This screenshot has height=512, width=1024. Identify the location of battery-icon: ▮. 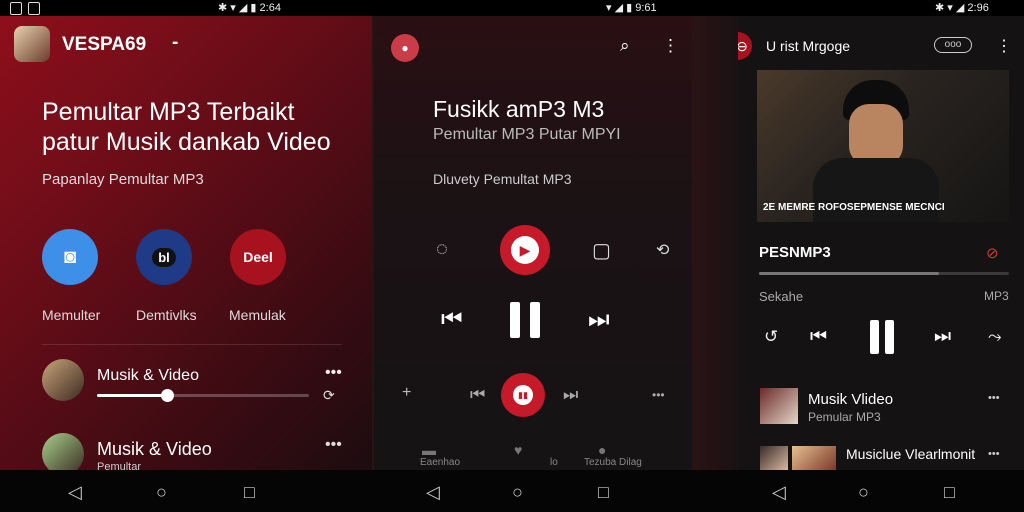
(629, 8).